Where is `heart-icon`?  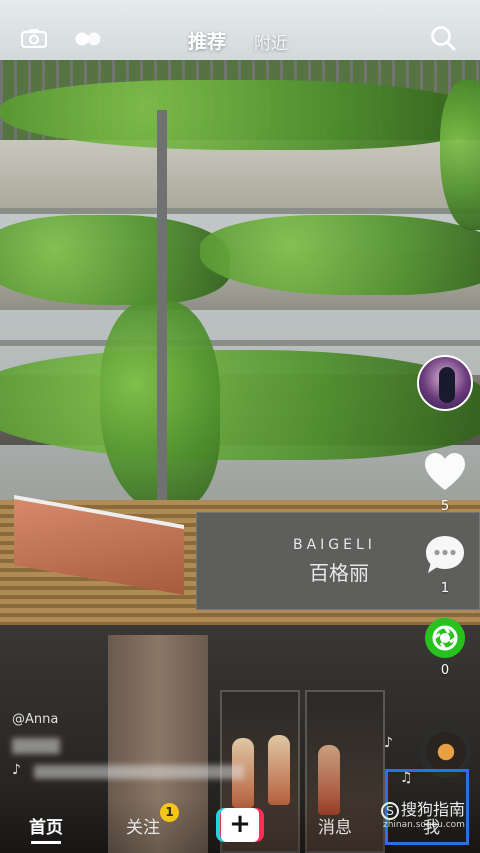
heart-icon is located at coordinates (445, 472).